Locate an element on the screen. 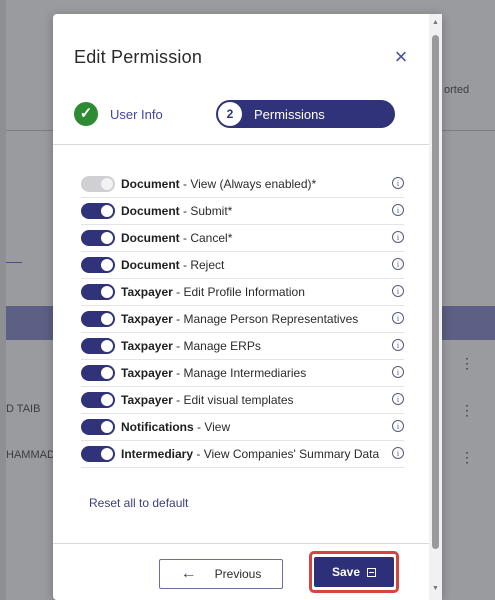  permission-action: - View is located at coordinates (212, 427).